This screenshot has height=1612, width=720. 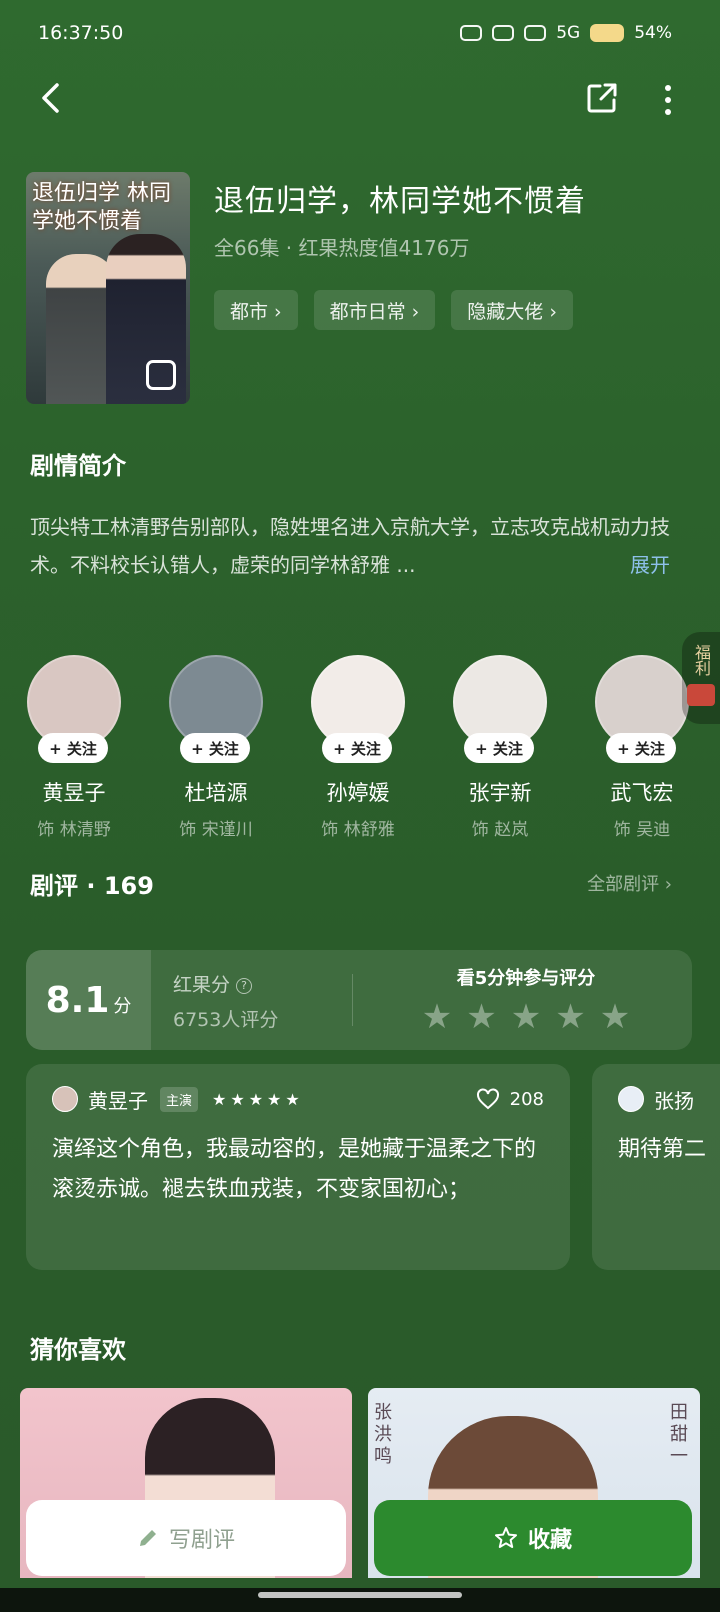 What do you see at coordinates (358, 830) in the screenshot?
I see `cast-role: 饰 林舒雅` at bounding box center [358, 830].